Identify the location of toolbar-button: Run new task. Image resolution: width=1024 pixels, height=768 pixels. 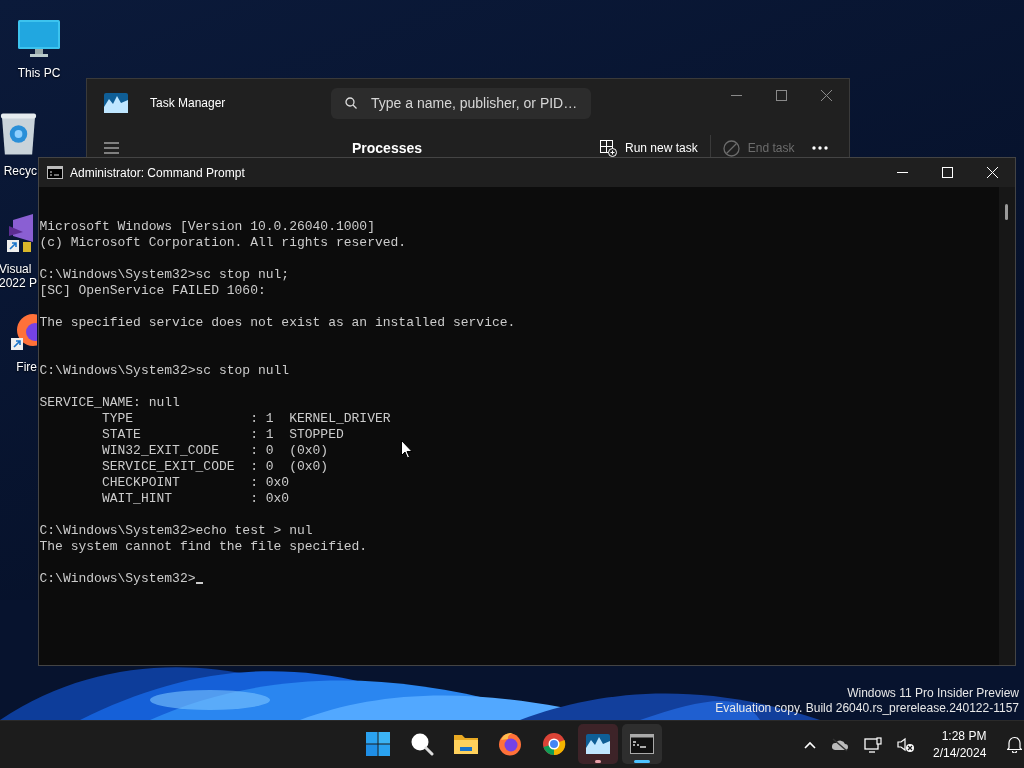
(649, 148).